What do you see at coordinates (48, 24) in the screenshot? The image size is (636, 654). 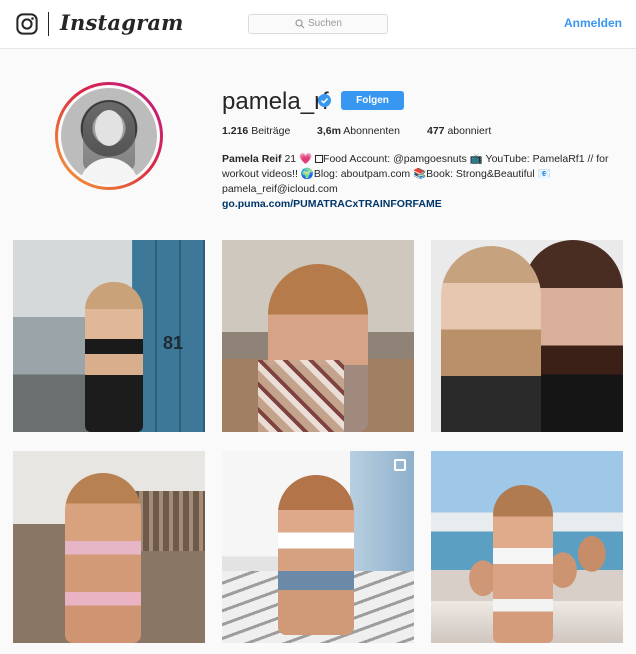 I see `nav-divider` at bounding box center [48, 24].